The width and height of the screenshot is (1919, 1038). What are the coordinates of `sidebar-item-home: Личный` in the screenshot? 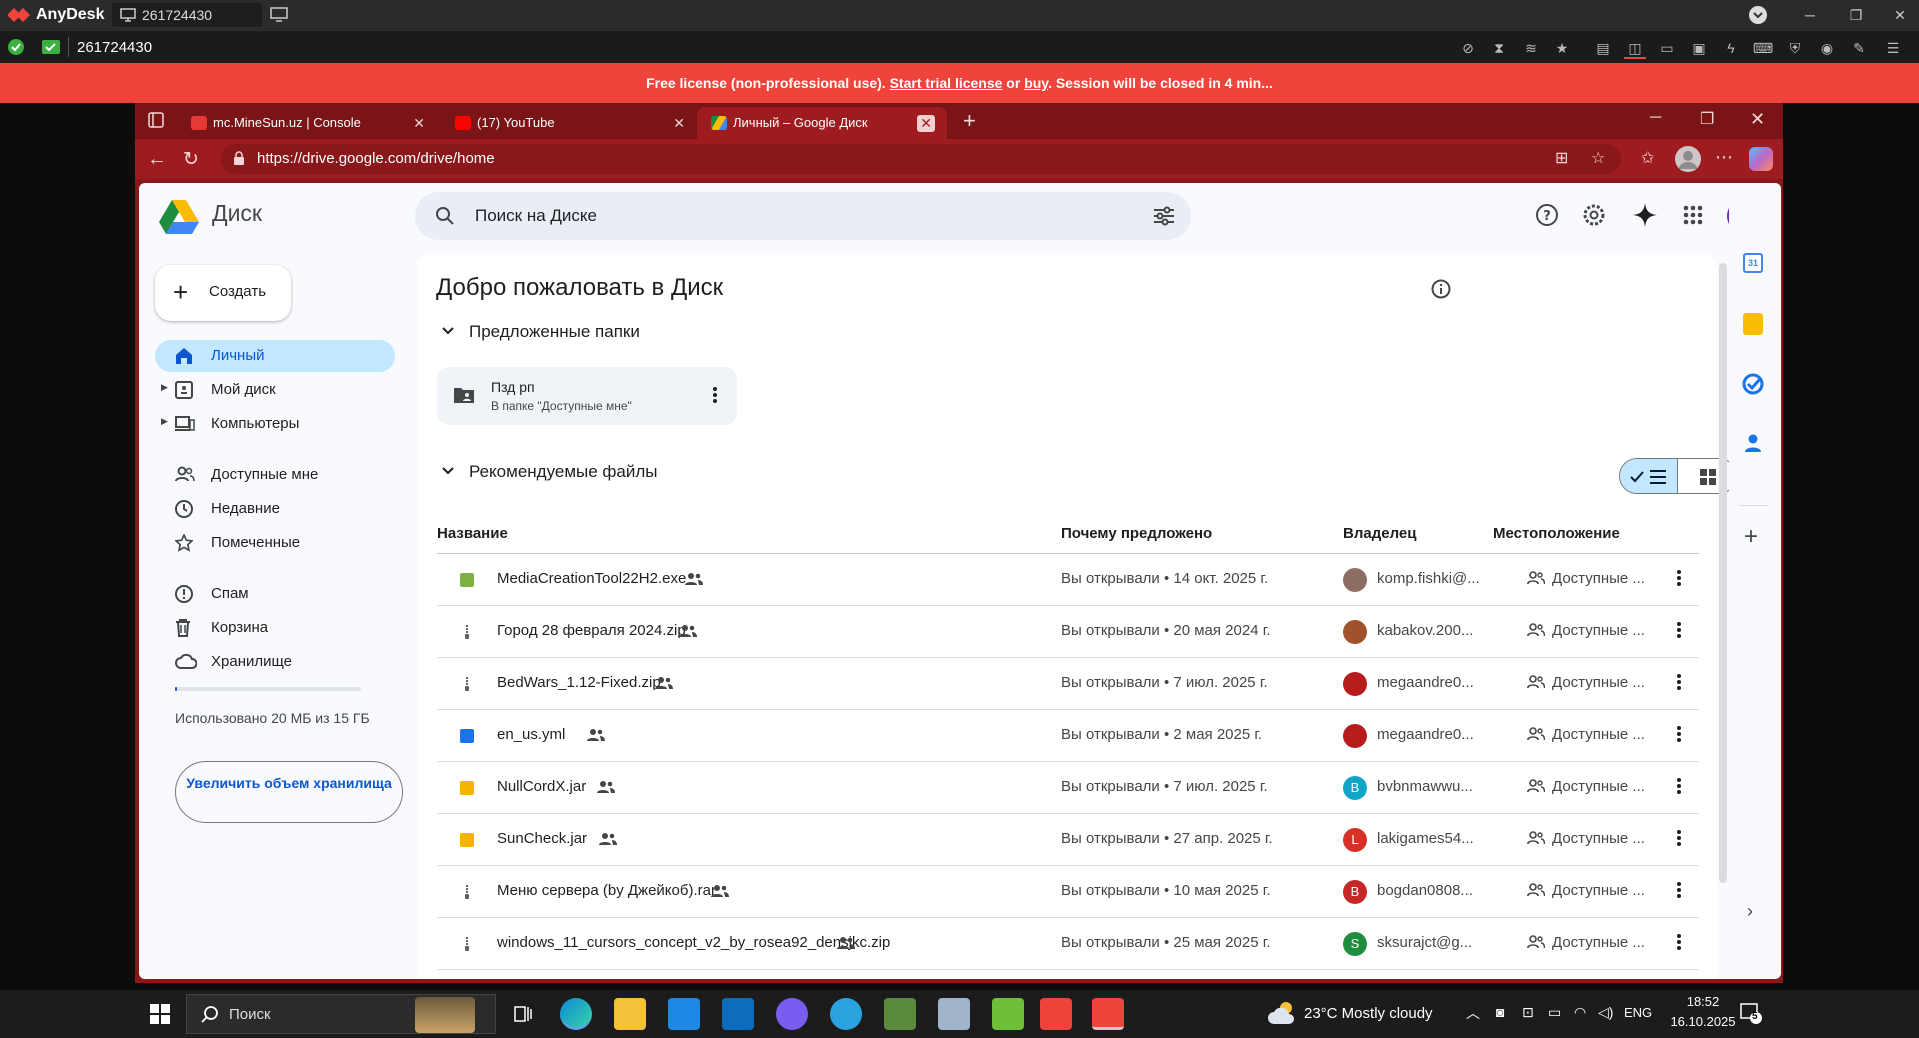 It's located at (275, 356).